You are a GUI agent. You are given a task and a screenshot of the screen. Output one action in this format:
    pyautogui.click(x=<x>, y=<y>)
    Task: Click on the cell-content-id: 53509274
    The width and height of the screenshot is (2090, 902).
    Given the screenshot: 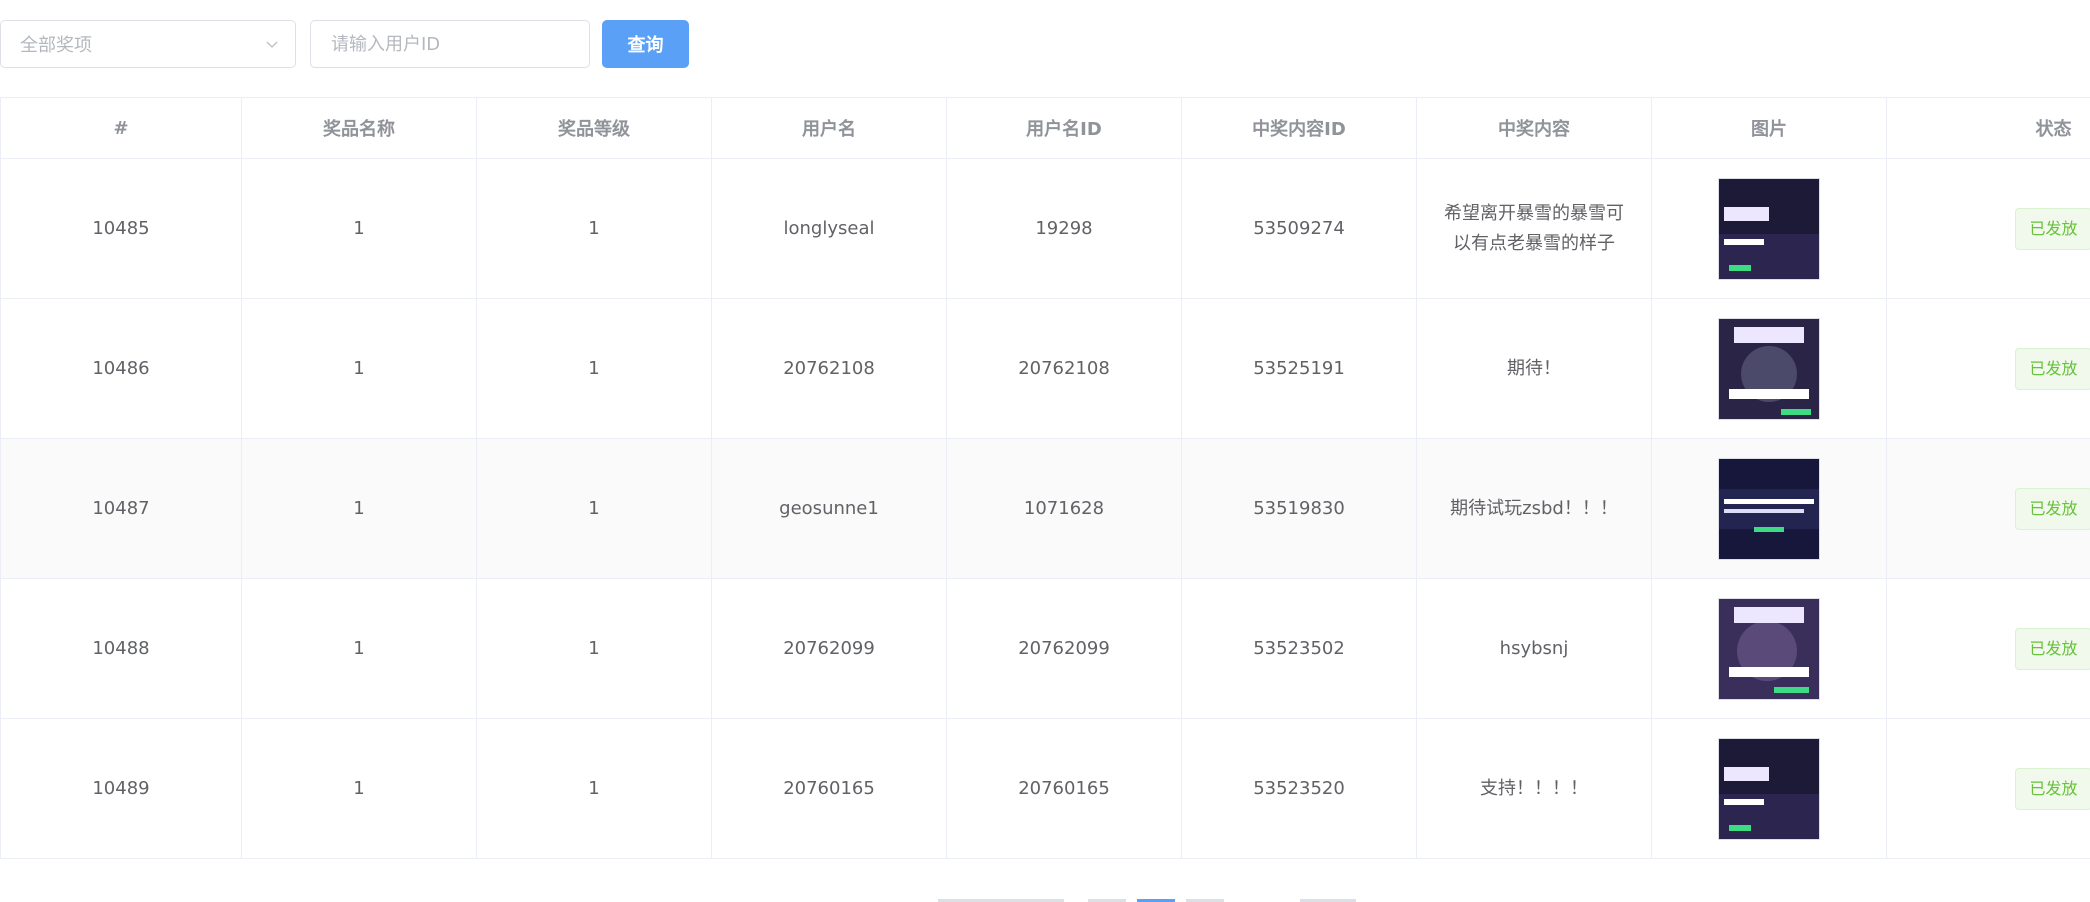 What is the action you would take?
    pyautogui.click(x=1299, y=228)
    